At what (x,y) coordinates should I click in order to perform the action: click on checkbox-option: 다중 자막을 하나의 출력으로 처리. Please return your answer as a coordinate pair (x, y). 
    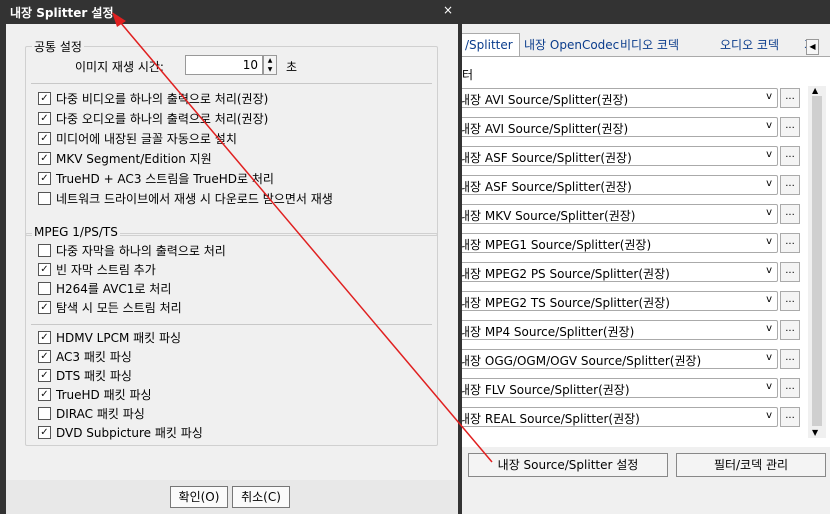
    Looking at the image, I should click on (132, 251).